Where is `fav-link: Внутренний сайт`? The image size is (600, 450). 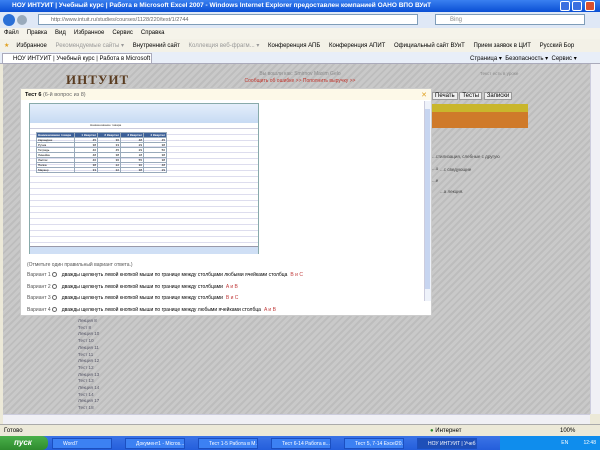
fav-link: Внутренний сайт is located at coordinates (156, 46).